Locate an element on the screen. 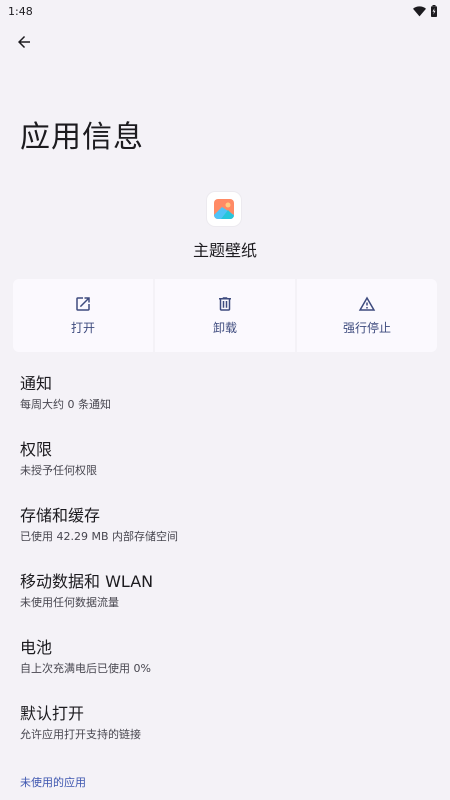 This screenshot has height=800, width=450. setting-open-by-default: 默认打开 允许应用打开支持的链接 is located at coordinates (225, 731).